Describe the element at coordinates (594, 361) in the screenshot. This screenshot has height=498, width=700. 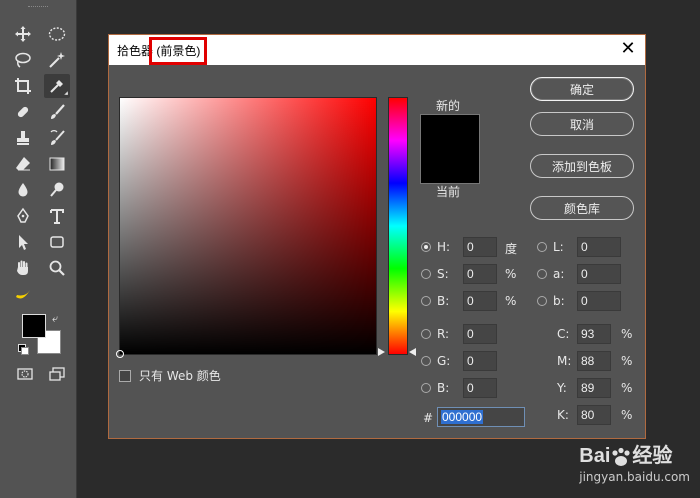
I see `magenta-input: 88` at that location.